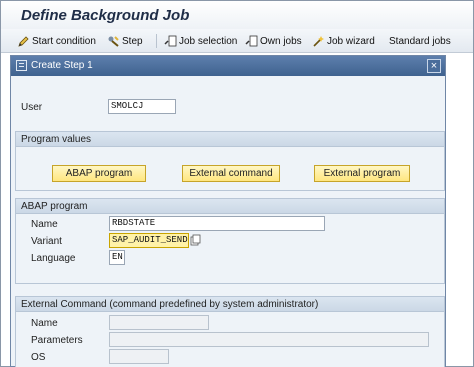 The image size is (474, 367). Describe the element at coordinates (99, 173) in the screenshot. I see `abap-program-button: ABAP program` at that location.